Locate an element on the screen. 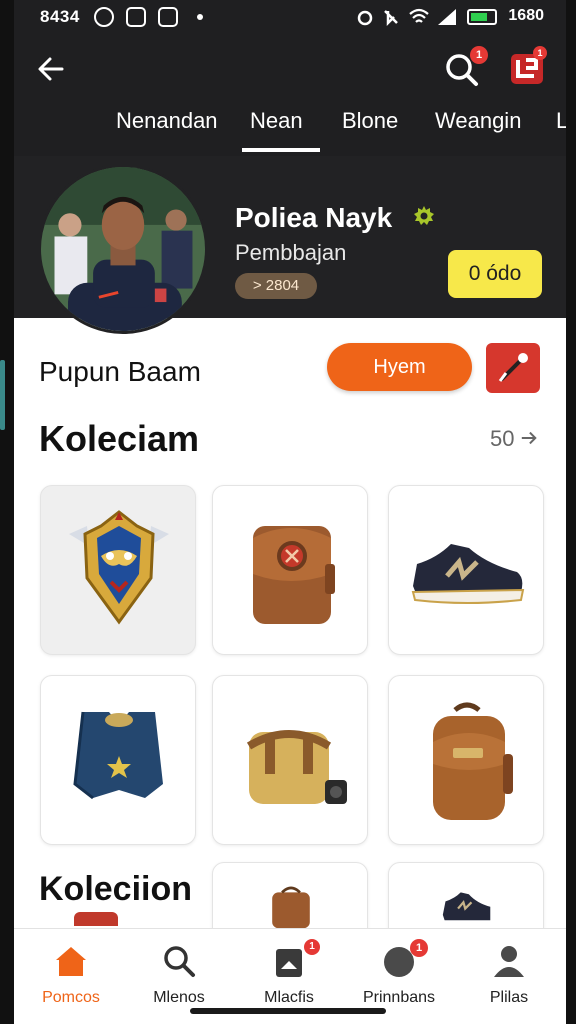  tab-weangin: Weangin is located at coordinates (478, 121).